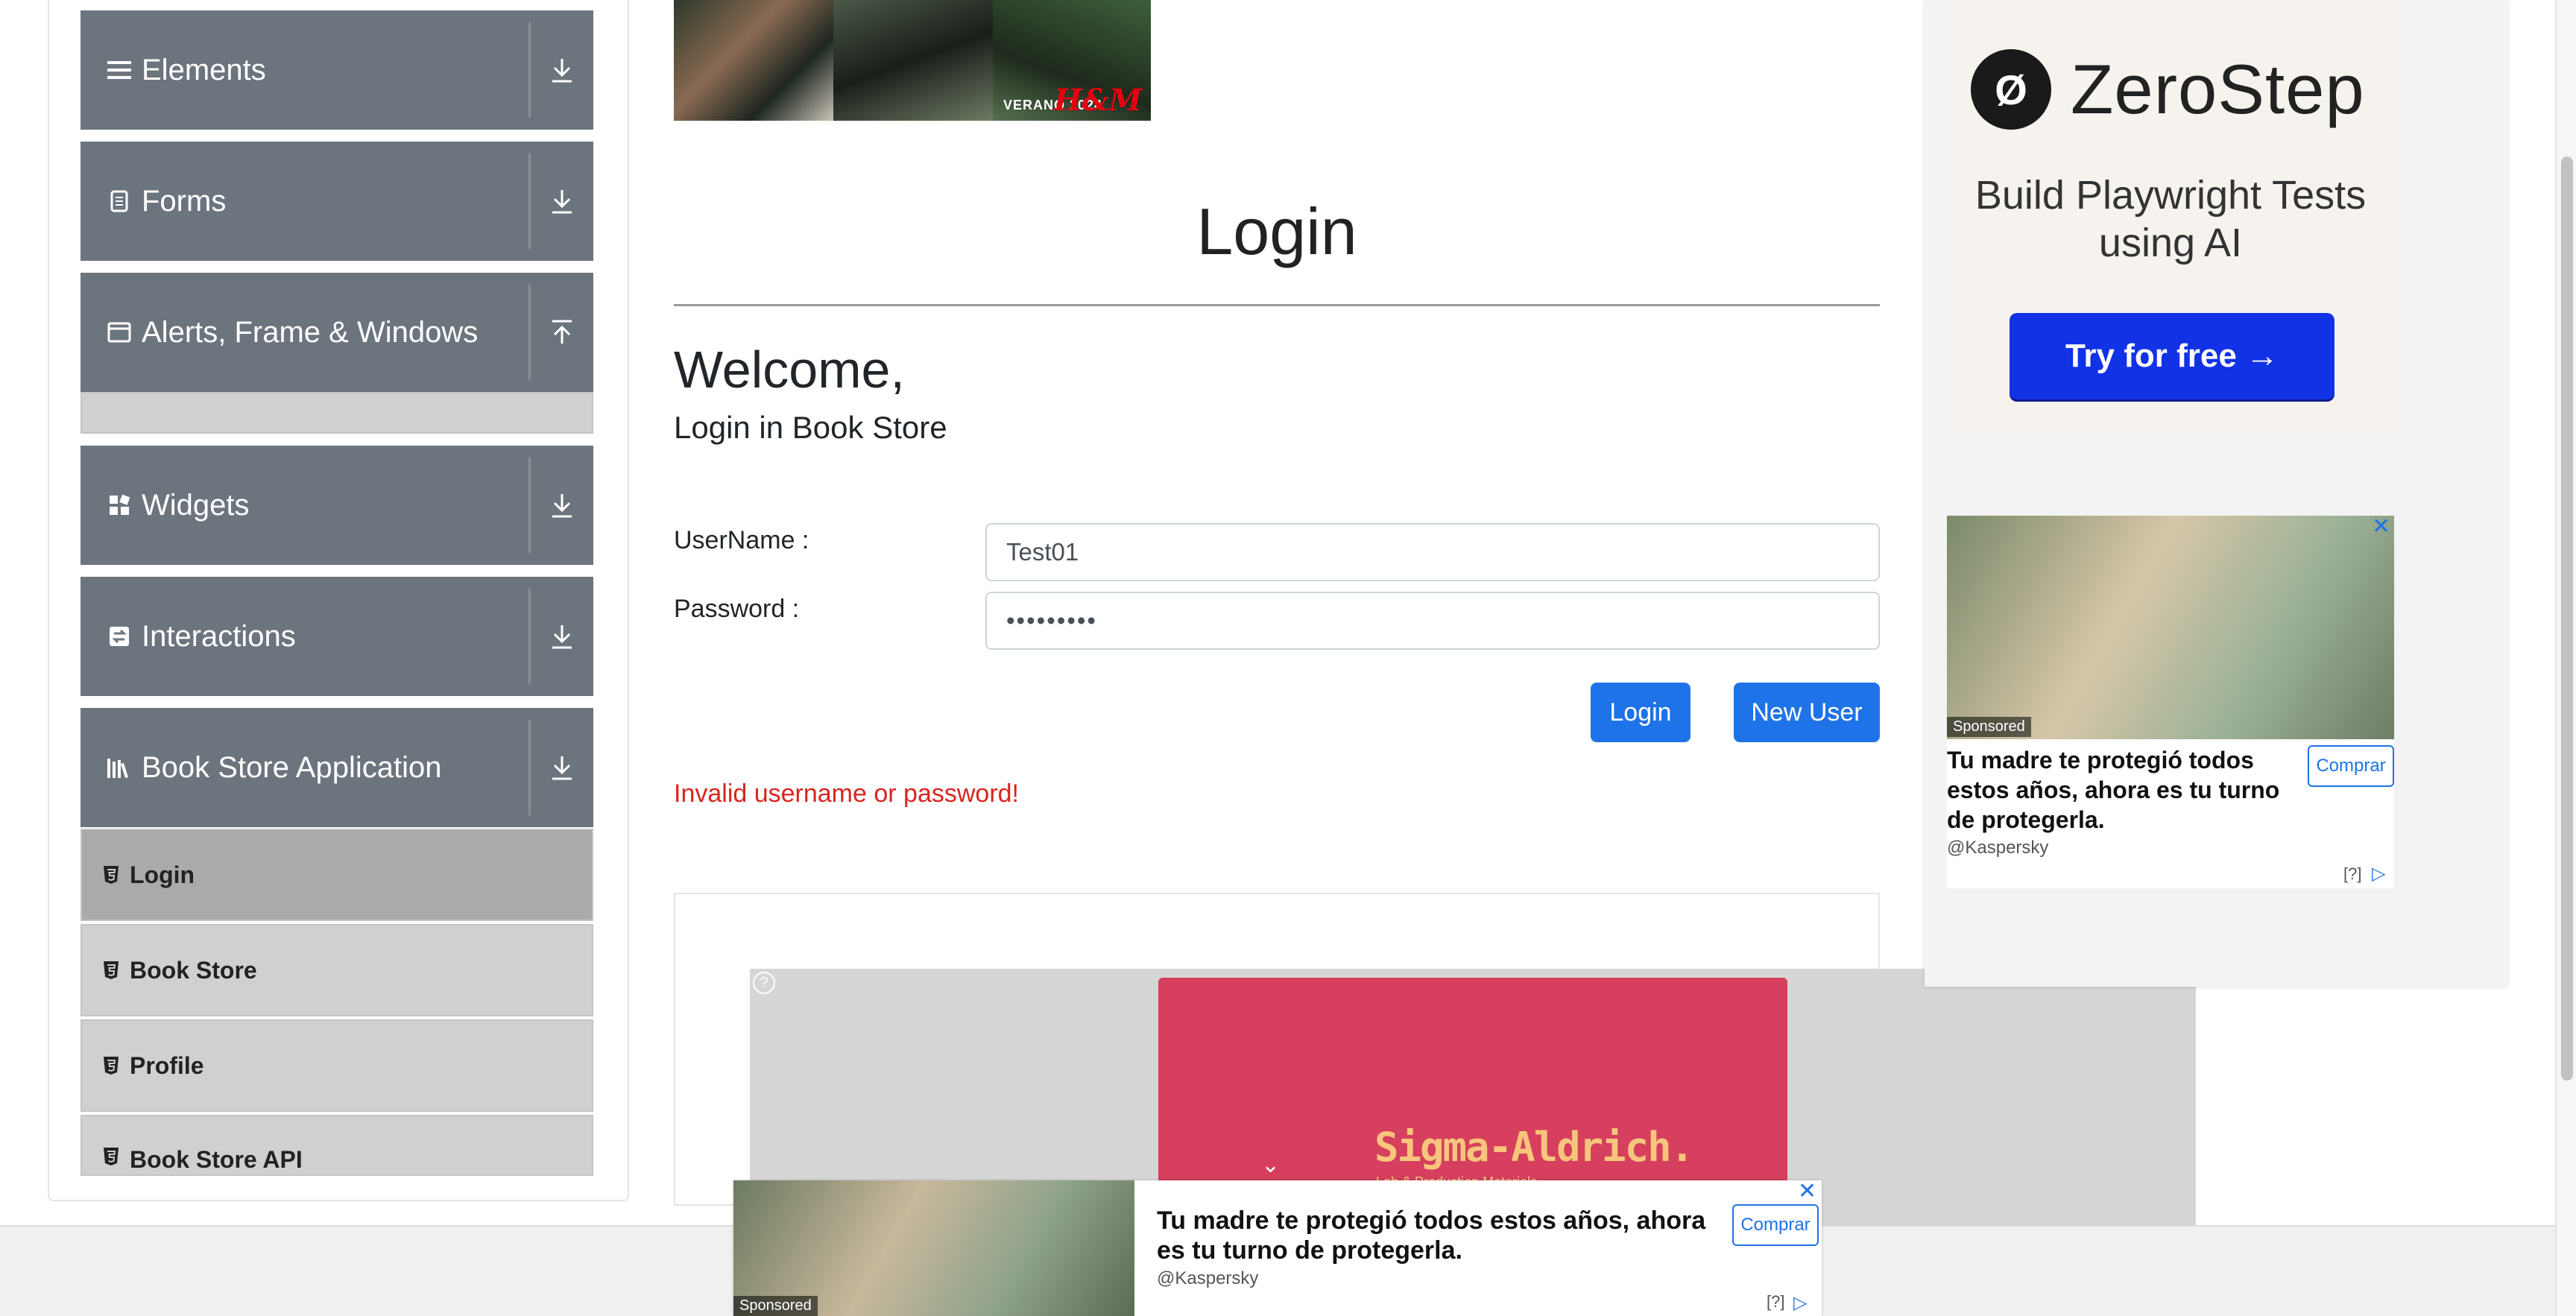  Describe the element at coordinates (1276, 231) in the screenshot. I see `page-title: Login` at that location.